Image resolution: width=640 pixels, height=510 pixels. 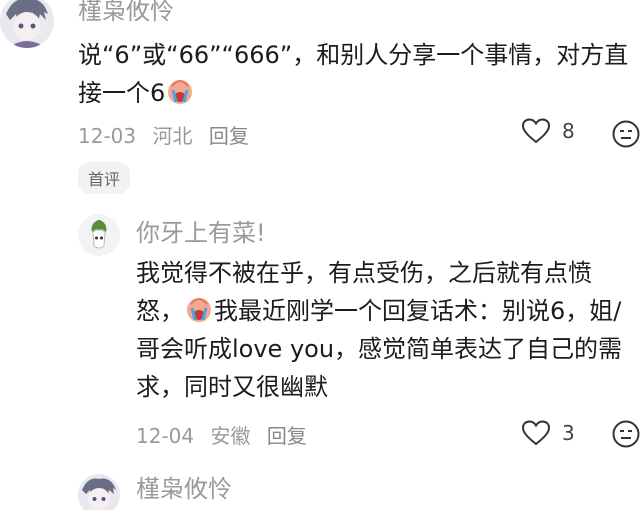 What do you see at coordinates (201, 233) in the screenshot?
I see `comment-author: 你牙上有菜!` at bounding box center [201, 233].